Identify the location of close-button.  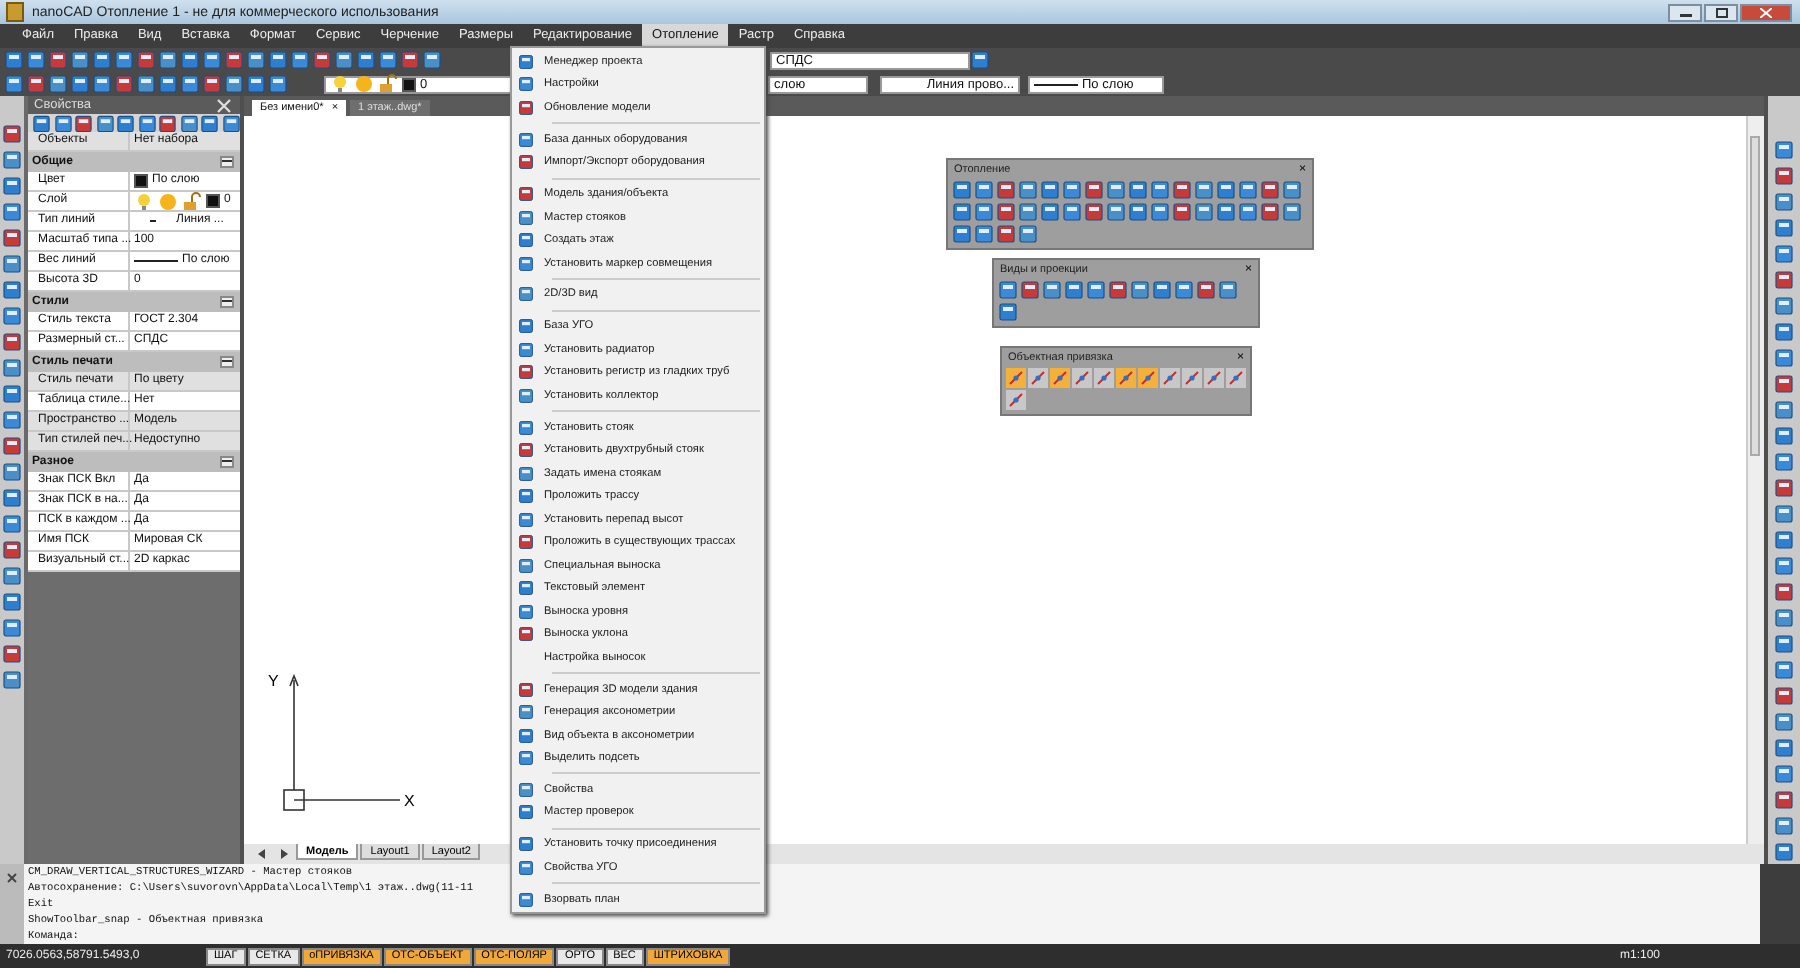
(1766, 12).